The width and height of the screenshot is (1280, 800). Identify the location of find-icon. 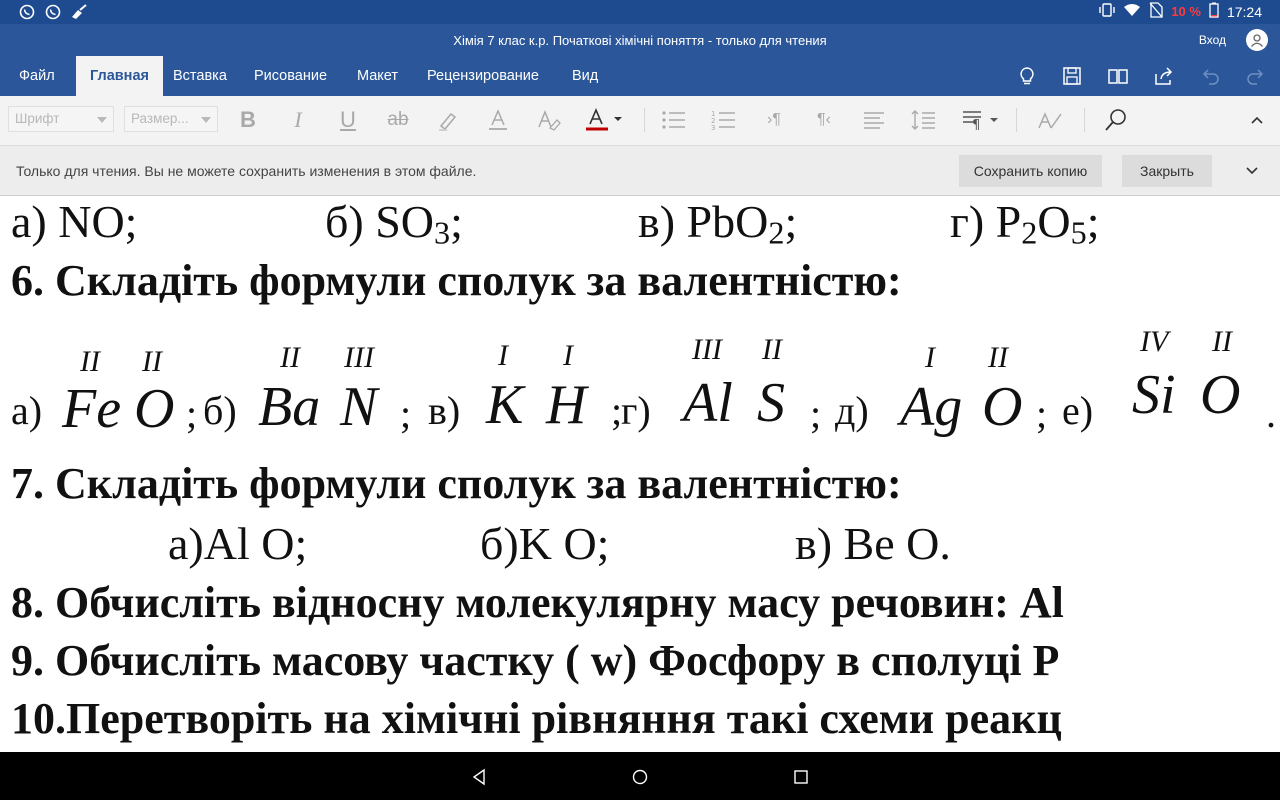
(1116, 120).